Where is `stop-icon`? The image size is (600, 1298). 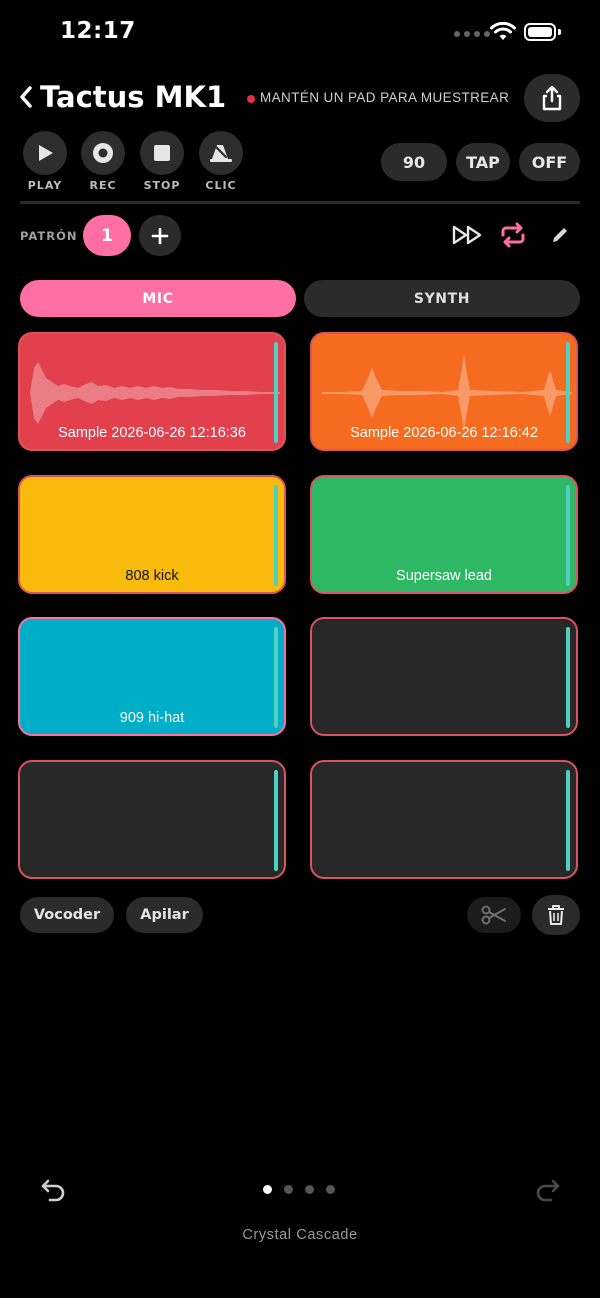 stop-icon is located at coordinates (162, 153).